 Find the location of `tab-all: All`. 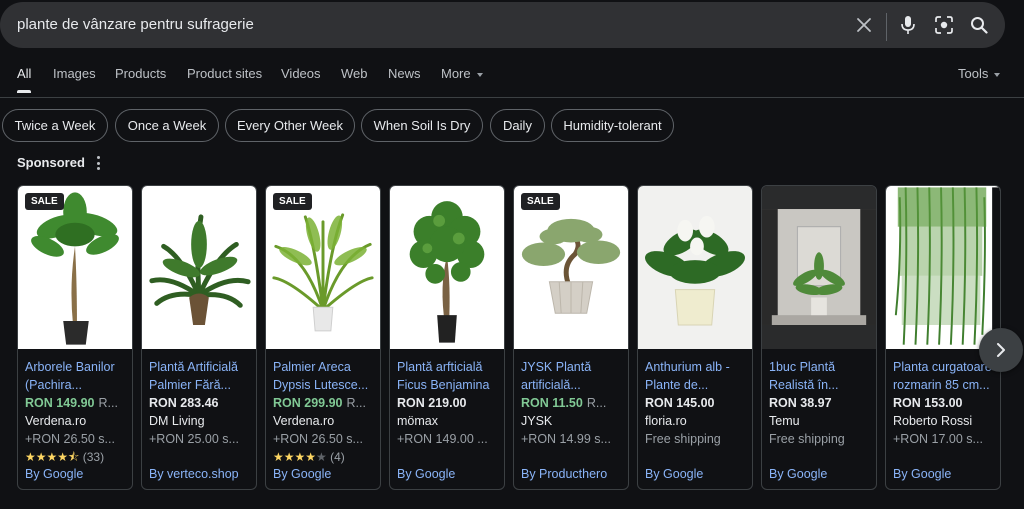

tab-all: All is located at coordinates (24, 79).